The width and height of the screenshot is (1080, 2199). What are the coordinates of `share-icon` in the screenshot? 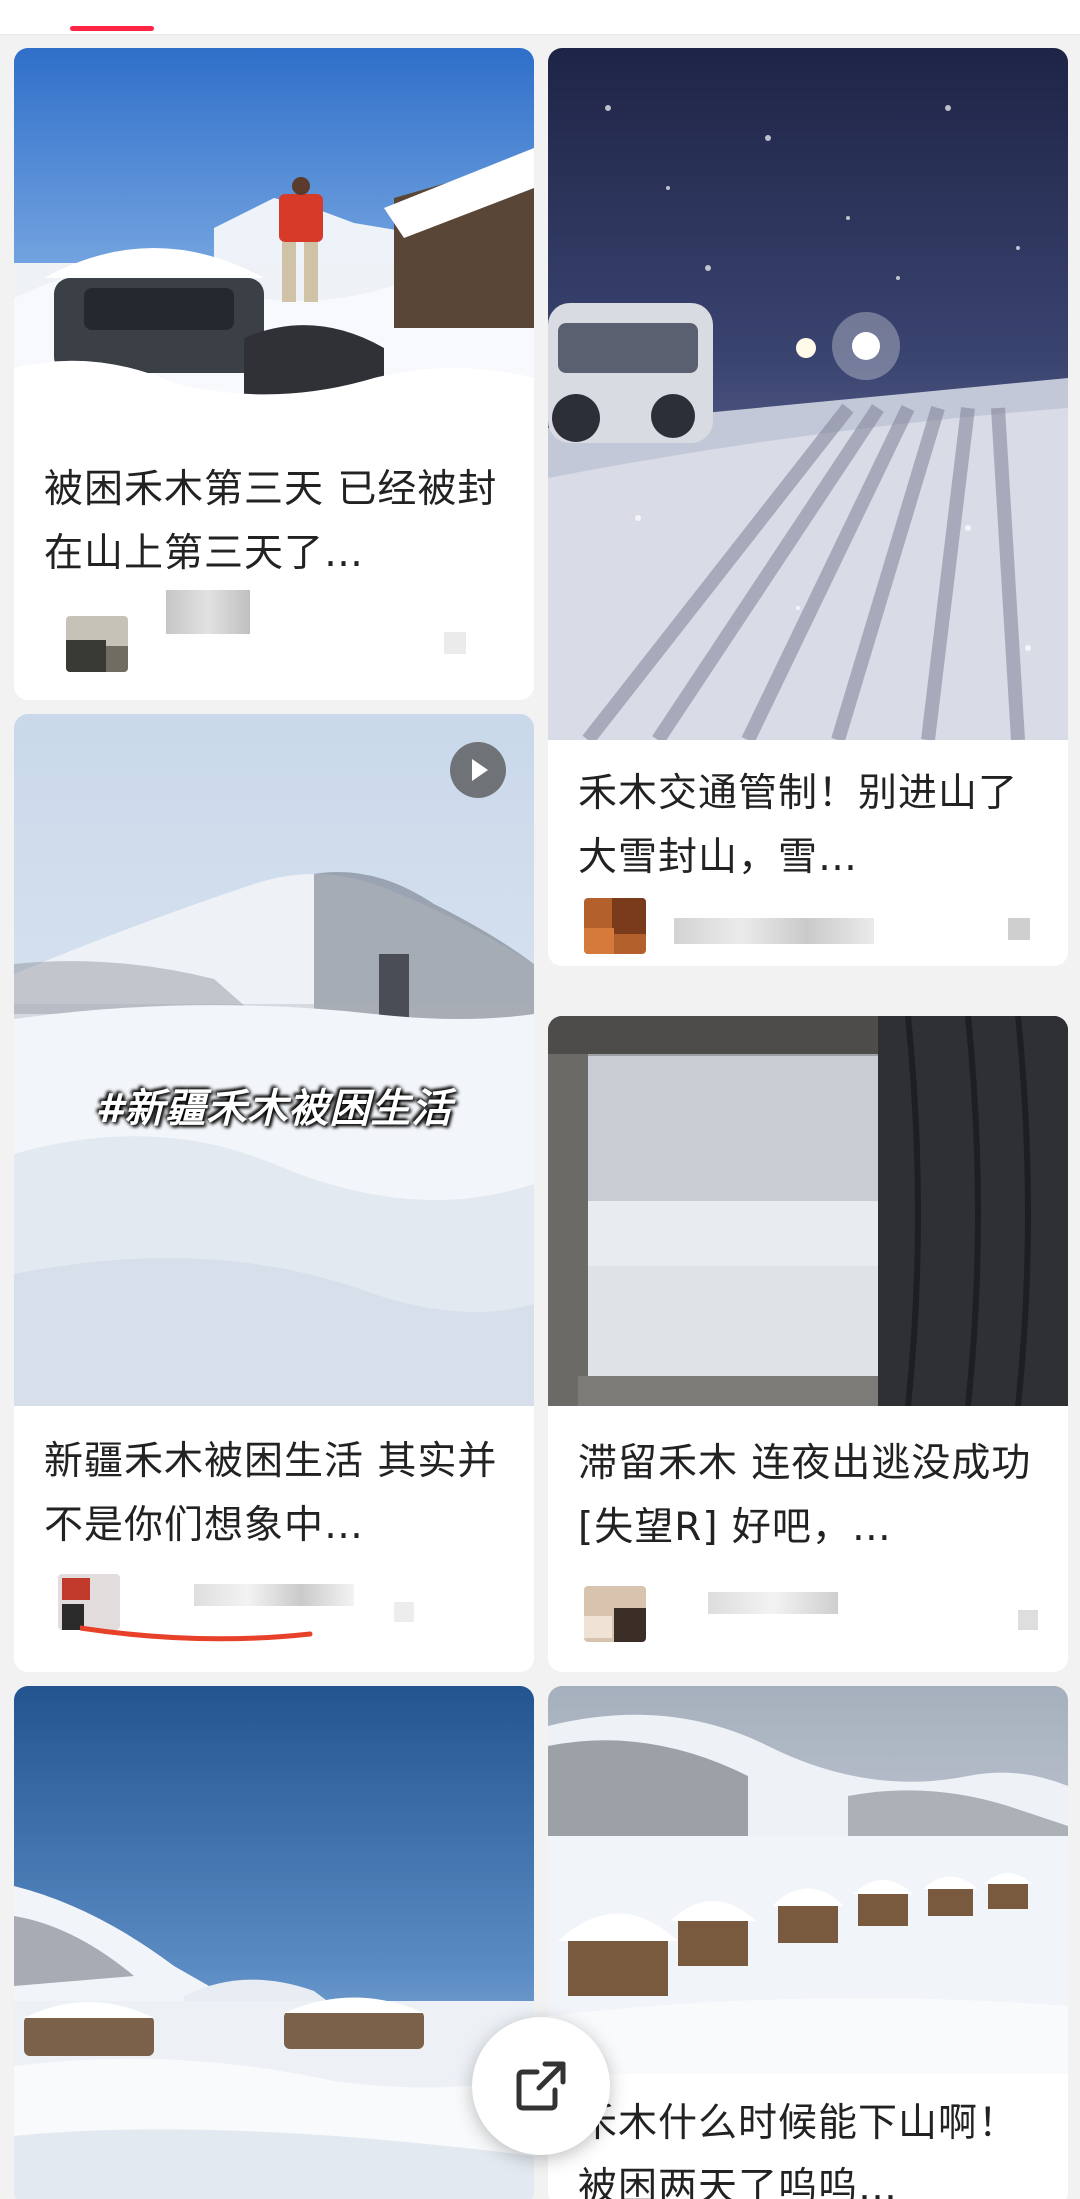 It's located at (541, 2086).